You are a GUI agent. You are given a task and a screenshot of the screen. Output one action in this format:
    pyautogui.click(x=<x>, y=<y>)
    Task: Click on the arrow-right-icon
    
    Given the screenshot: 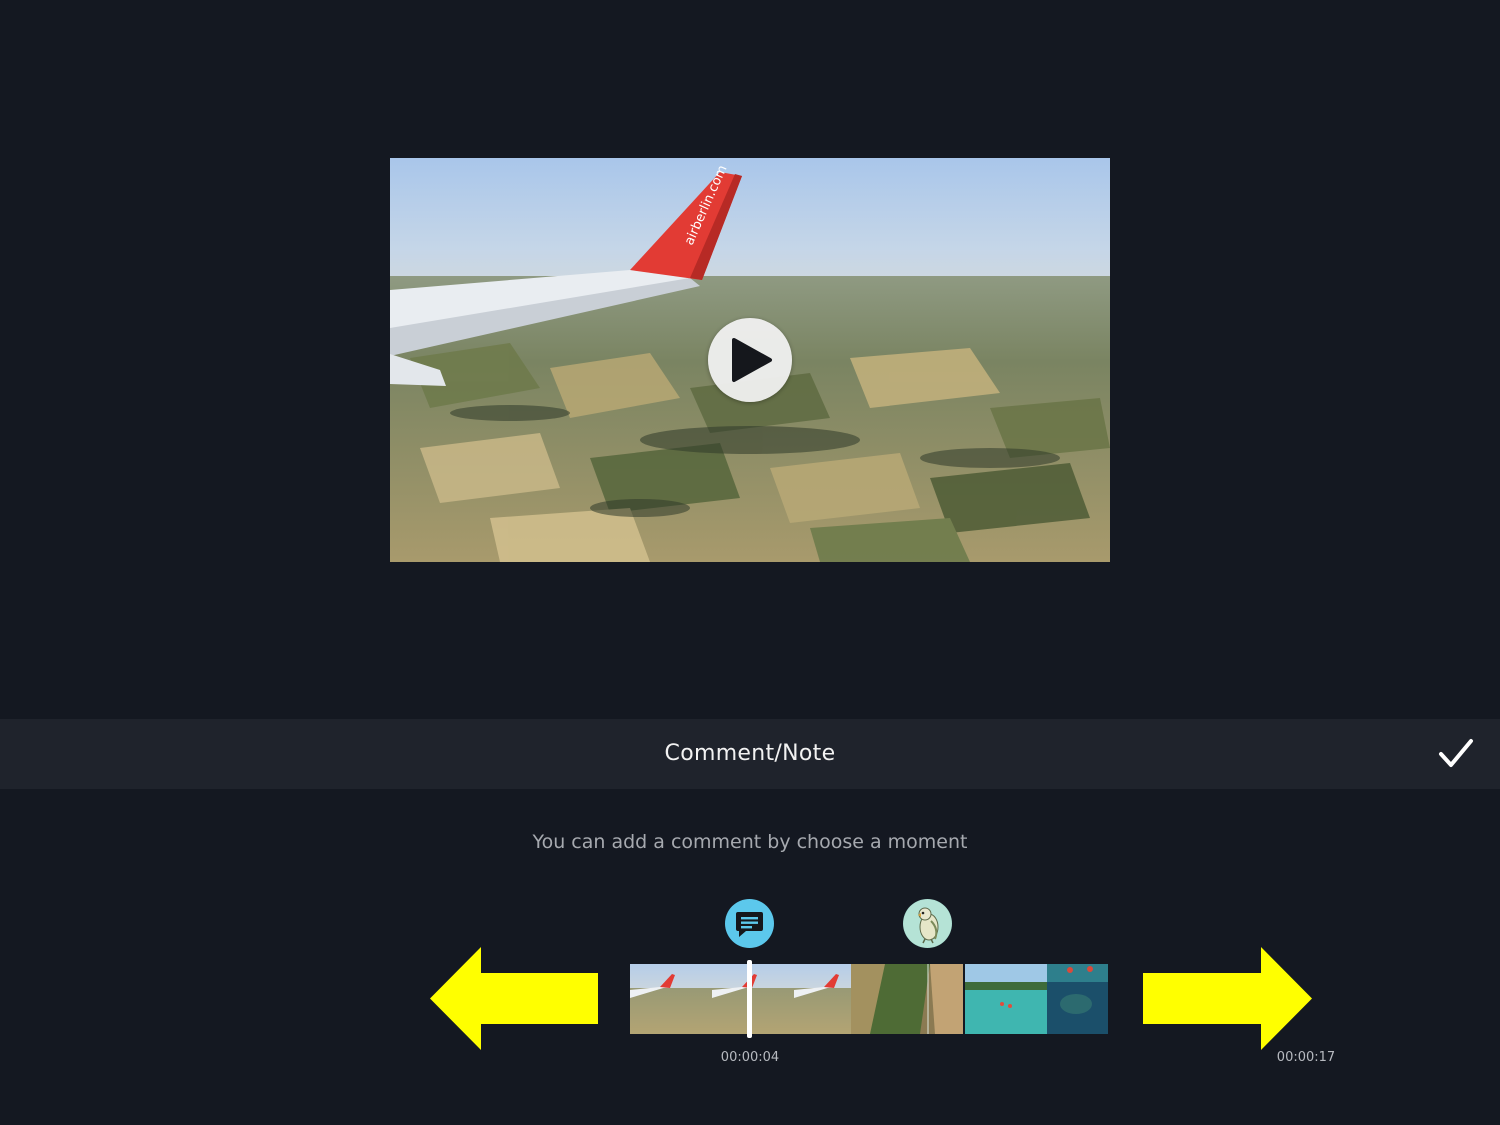 What is the action you would take?
    pyautogui.click(x=1227, y=998)
    